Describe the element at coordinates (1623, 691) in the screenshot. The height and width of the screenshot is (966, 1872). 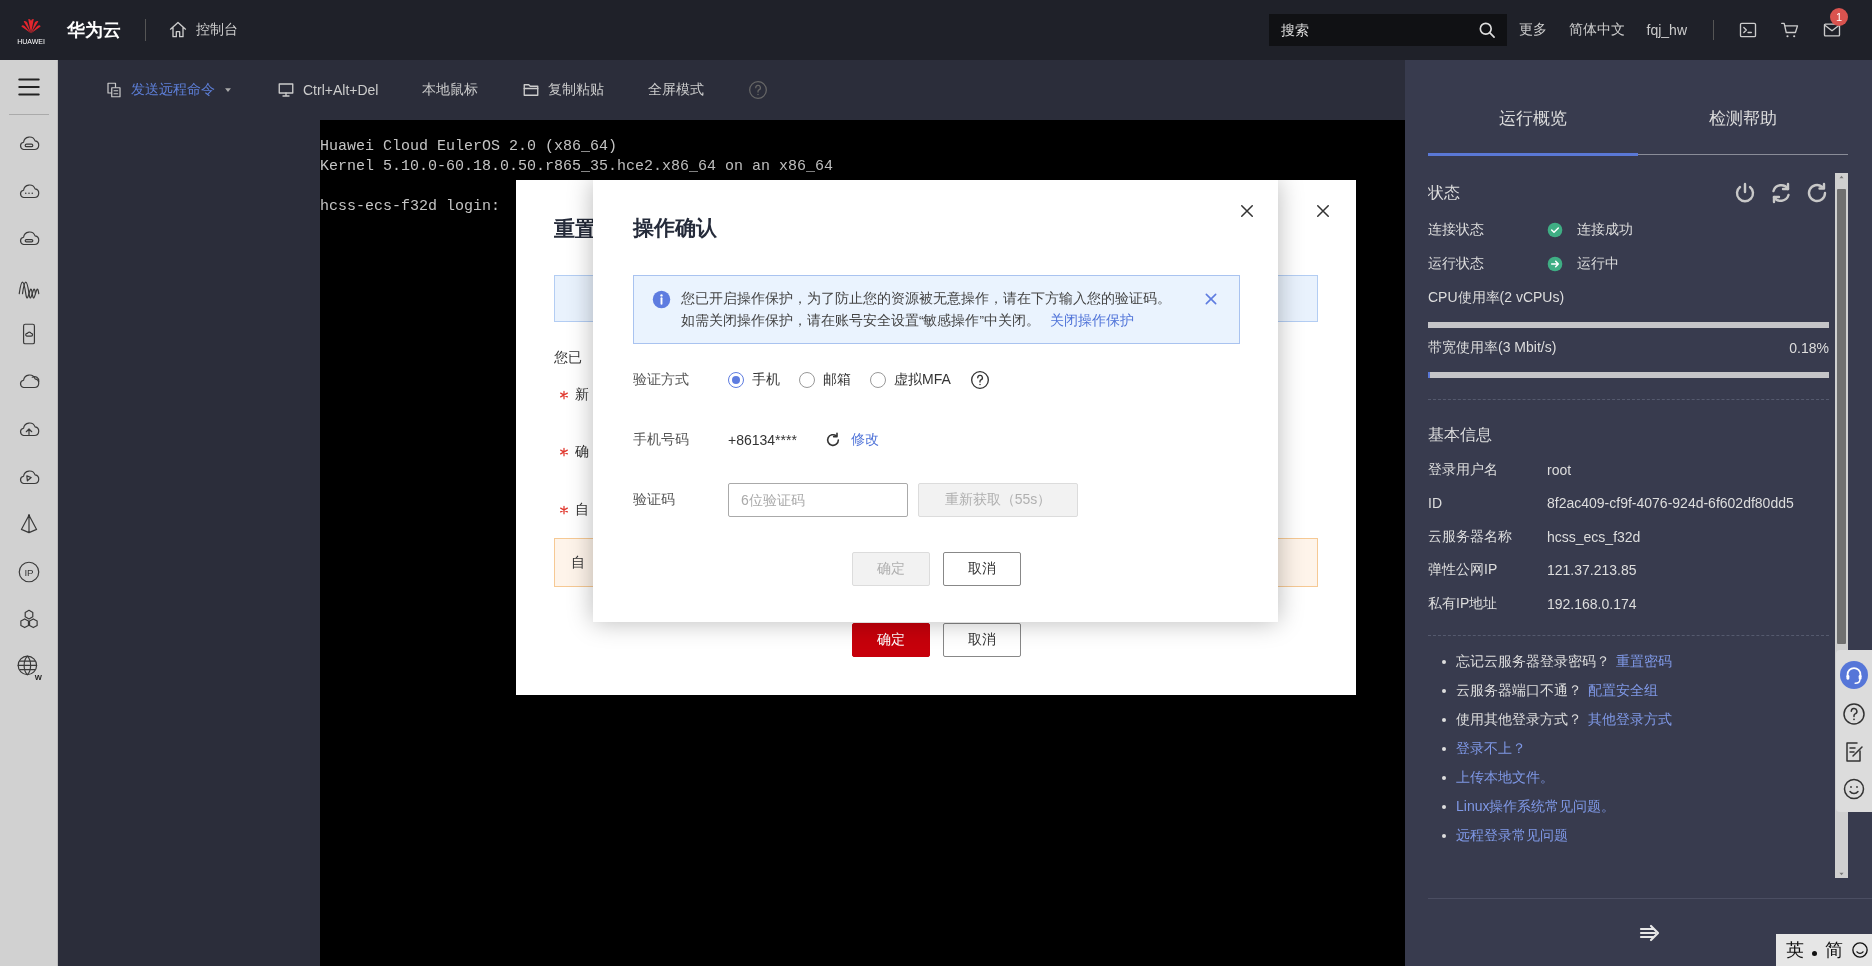
I see `help-link: 配置安全组` at that location.